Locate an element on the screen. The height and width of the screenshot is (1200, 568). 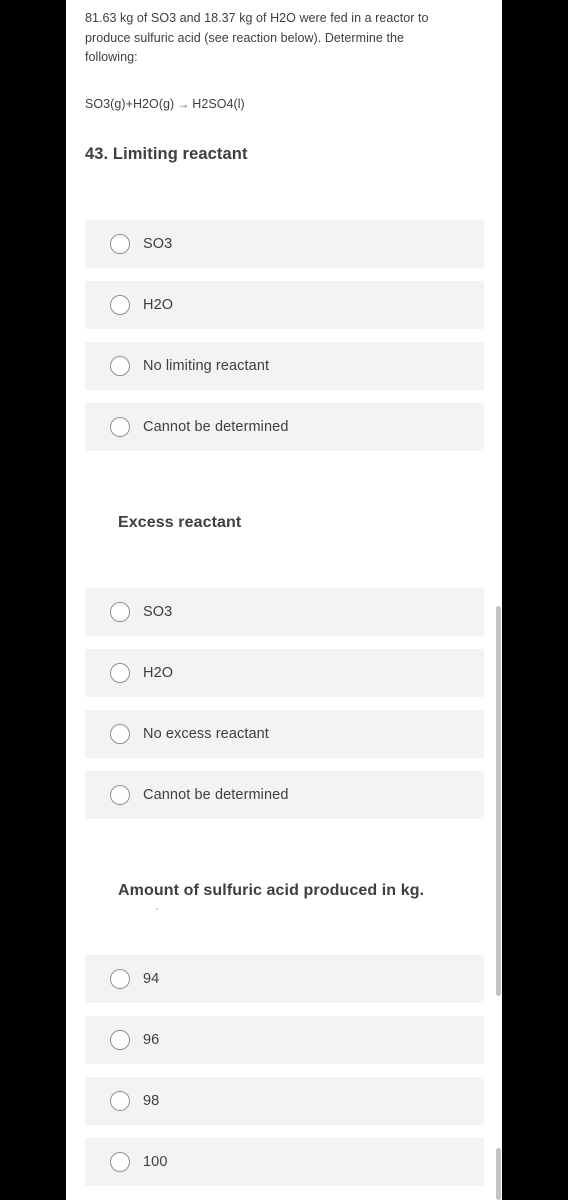
equation-reactants: SO3(g)+H2O(g) is located at coordinates (130, 104).